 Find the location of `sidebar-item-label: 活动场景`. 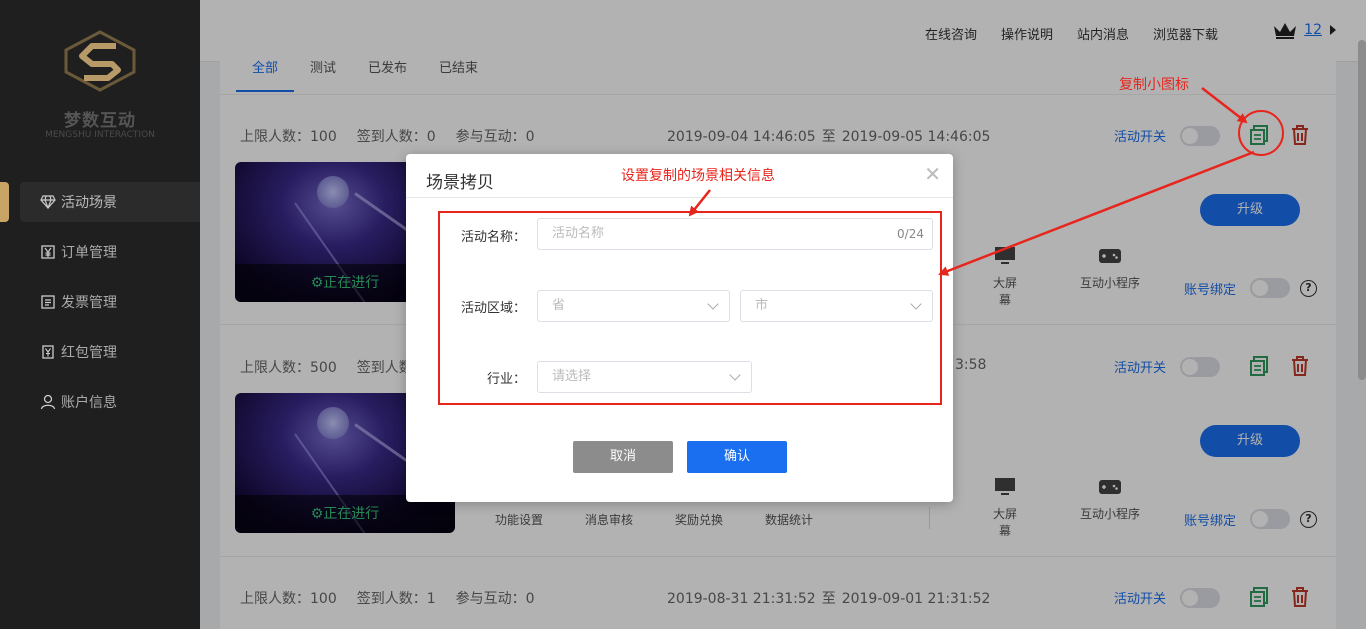

sidebar-item-label: 活动场景 is located at coordinates (89, 203).